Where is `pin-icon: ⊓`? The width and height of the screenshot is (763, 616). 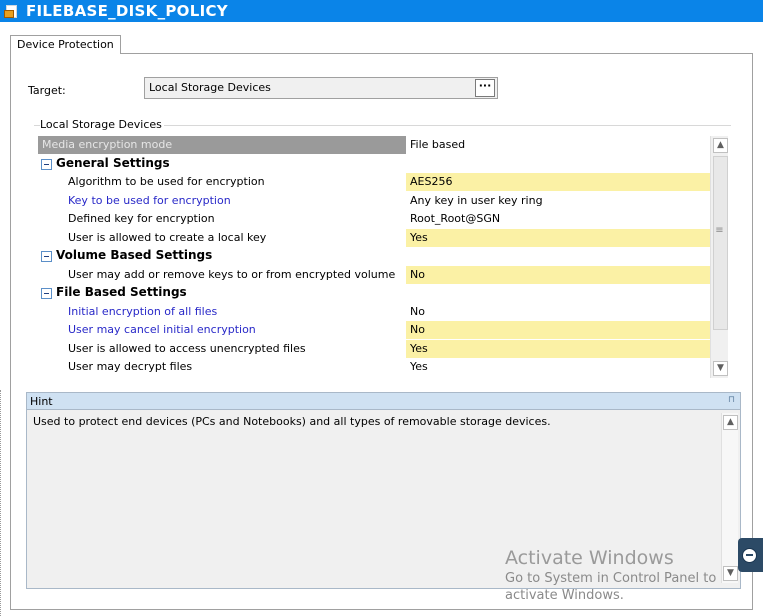
pin-icon: ⊓ is located at coordinates (732, 400).